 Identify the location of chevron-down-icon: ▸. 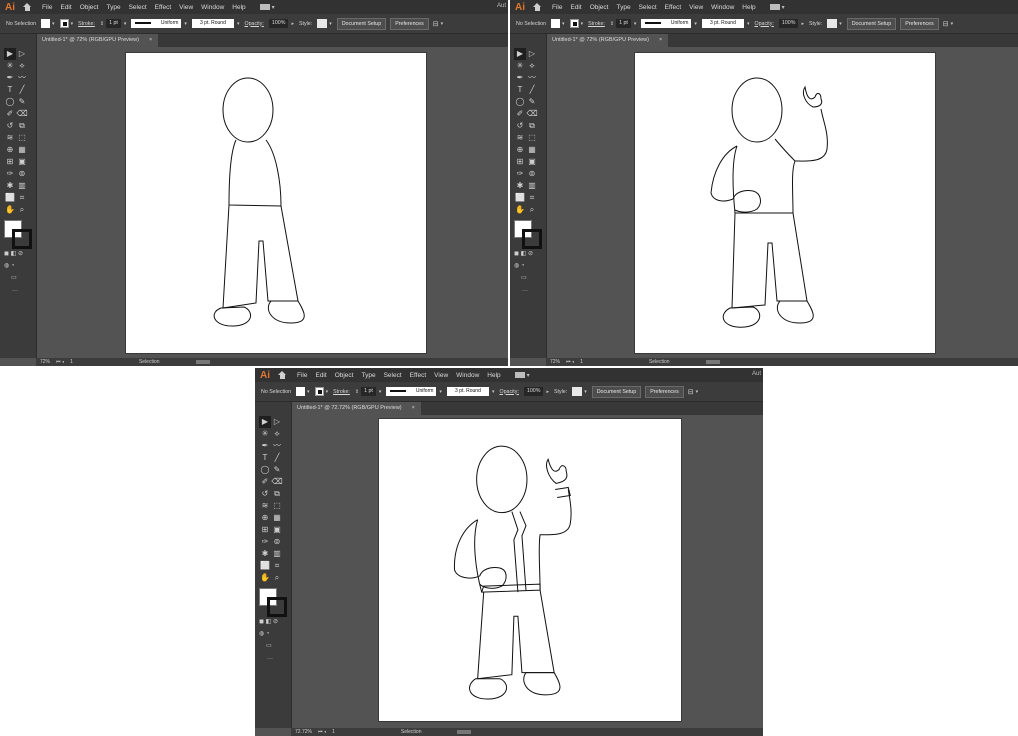
(802, 24).